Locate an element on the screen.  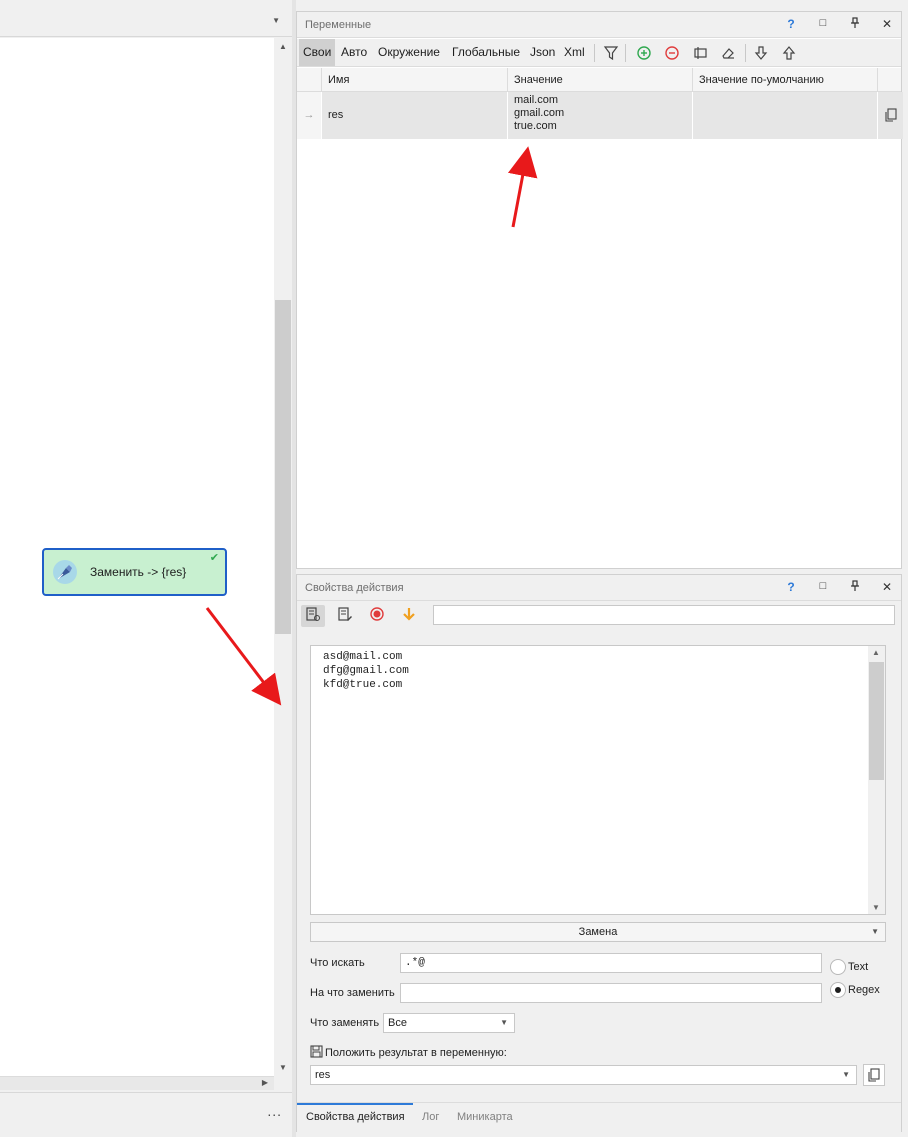
canvas-horizontal-scrollbar: ▶ is located at coordinates (137, 1083).